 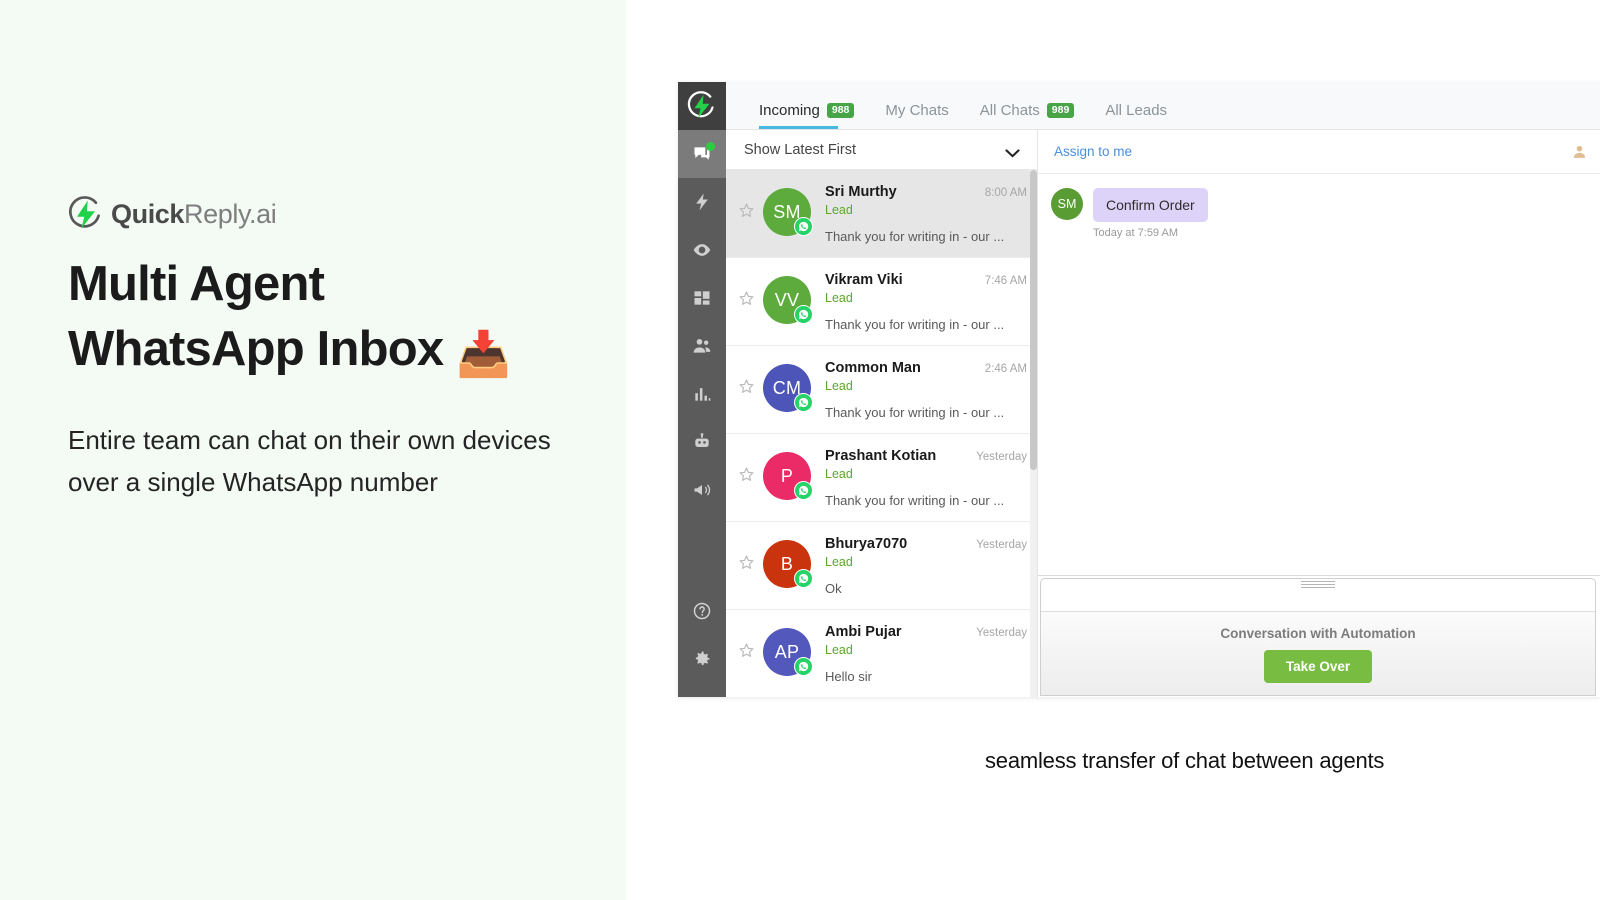 What do you see at coordinates (1579, 151) in the screenshot?
I see `assign-user-icon` at bounding box center [1579, 151].